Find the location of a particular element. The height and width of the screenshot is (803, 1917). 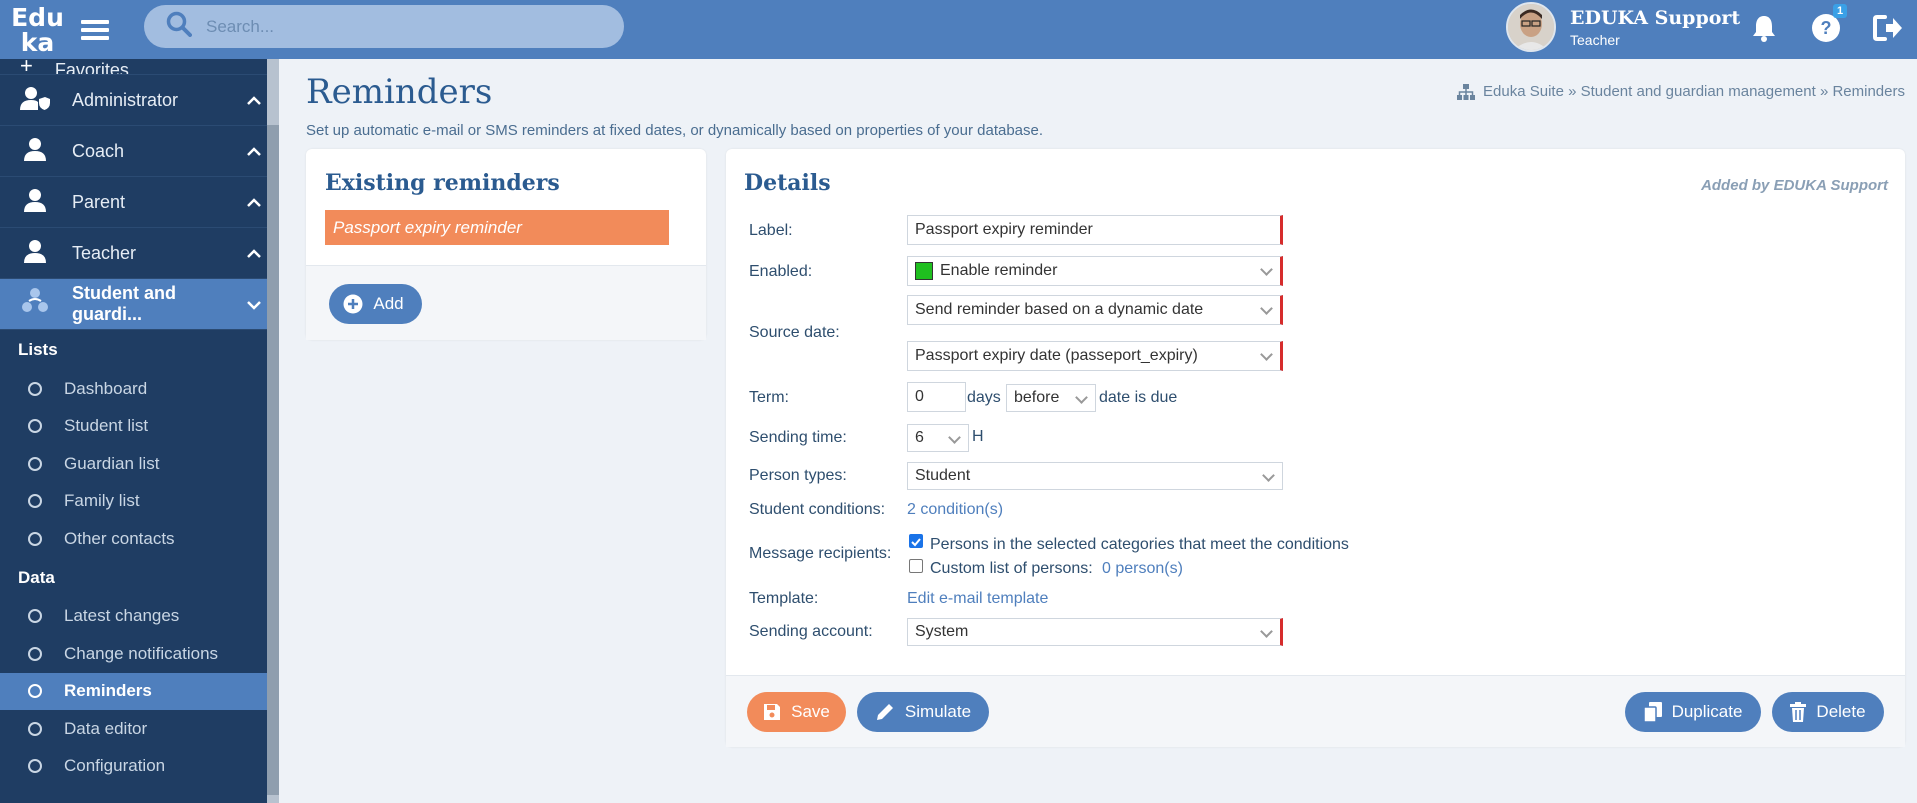

eduka-logo: Edu ka is located at coordinates (37, 29).